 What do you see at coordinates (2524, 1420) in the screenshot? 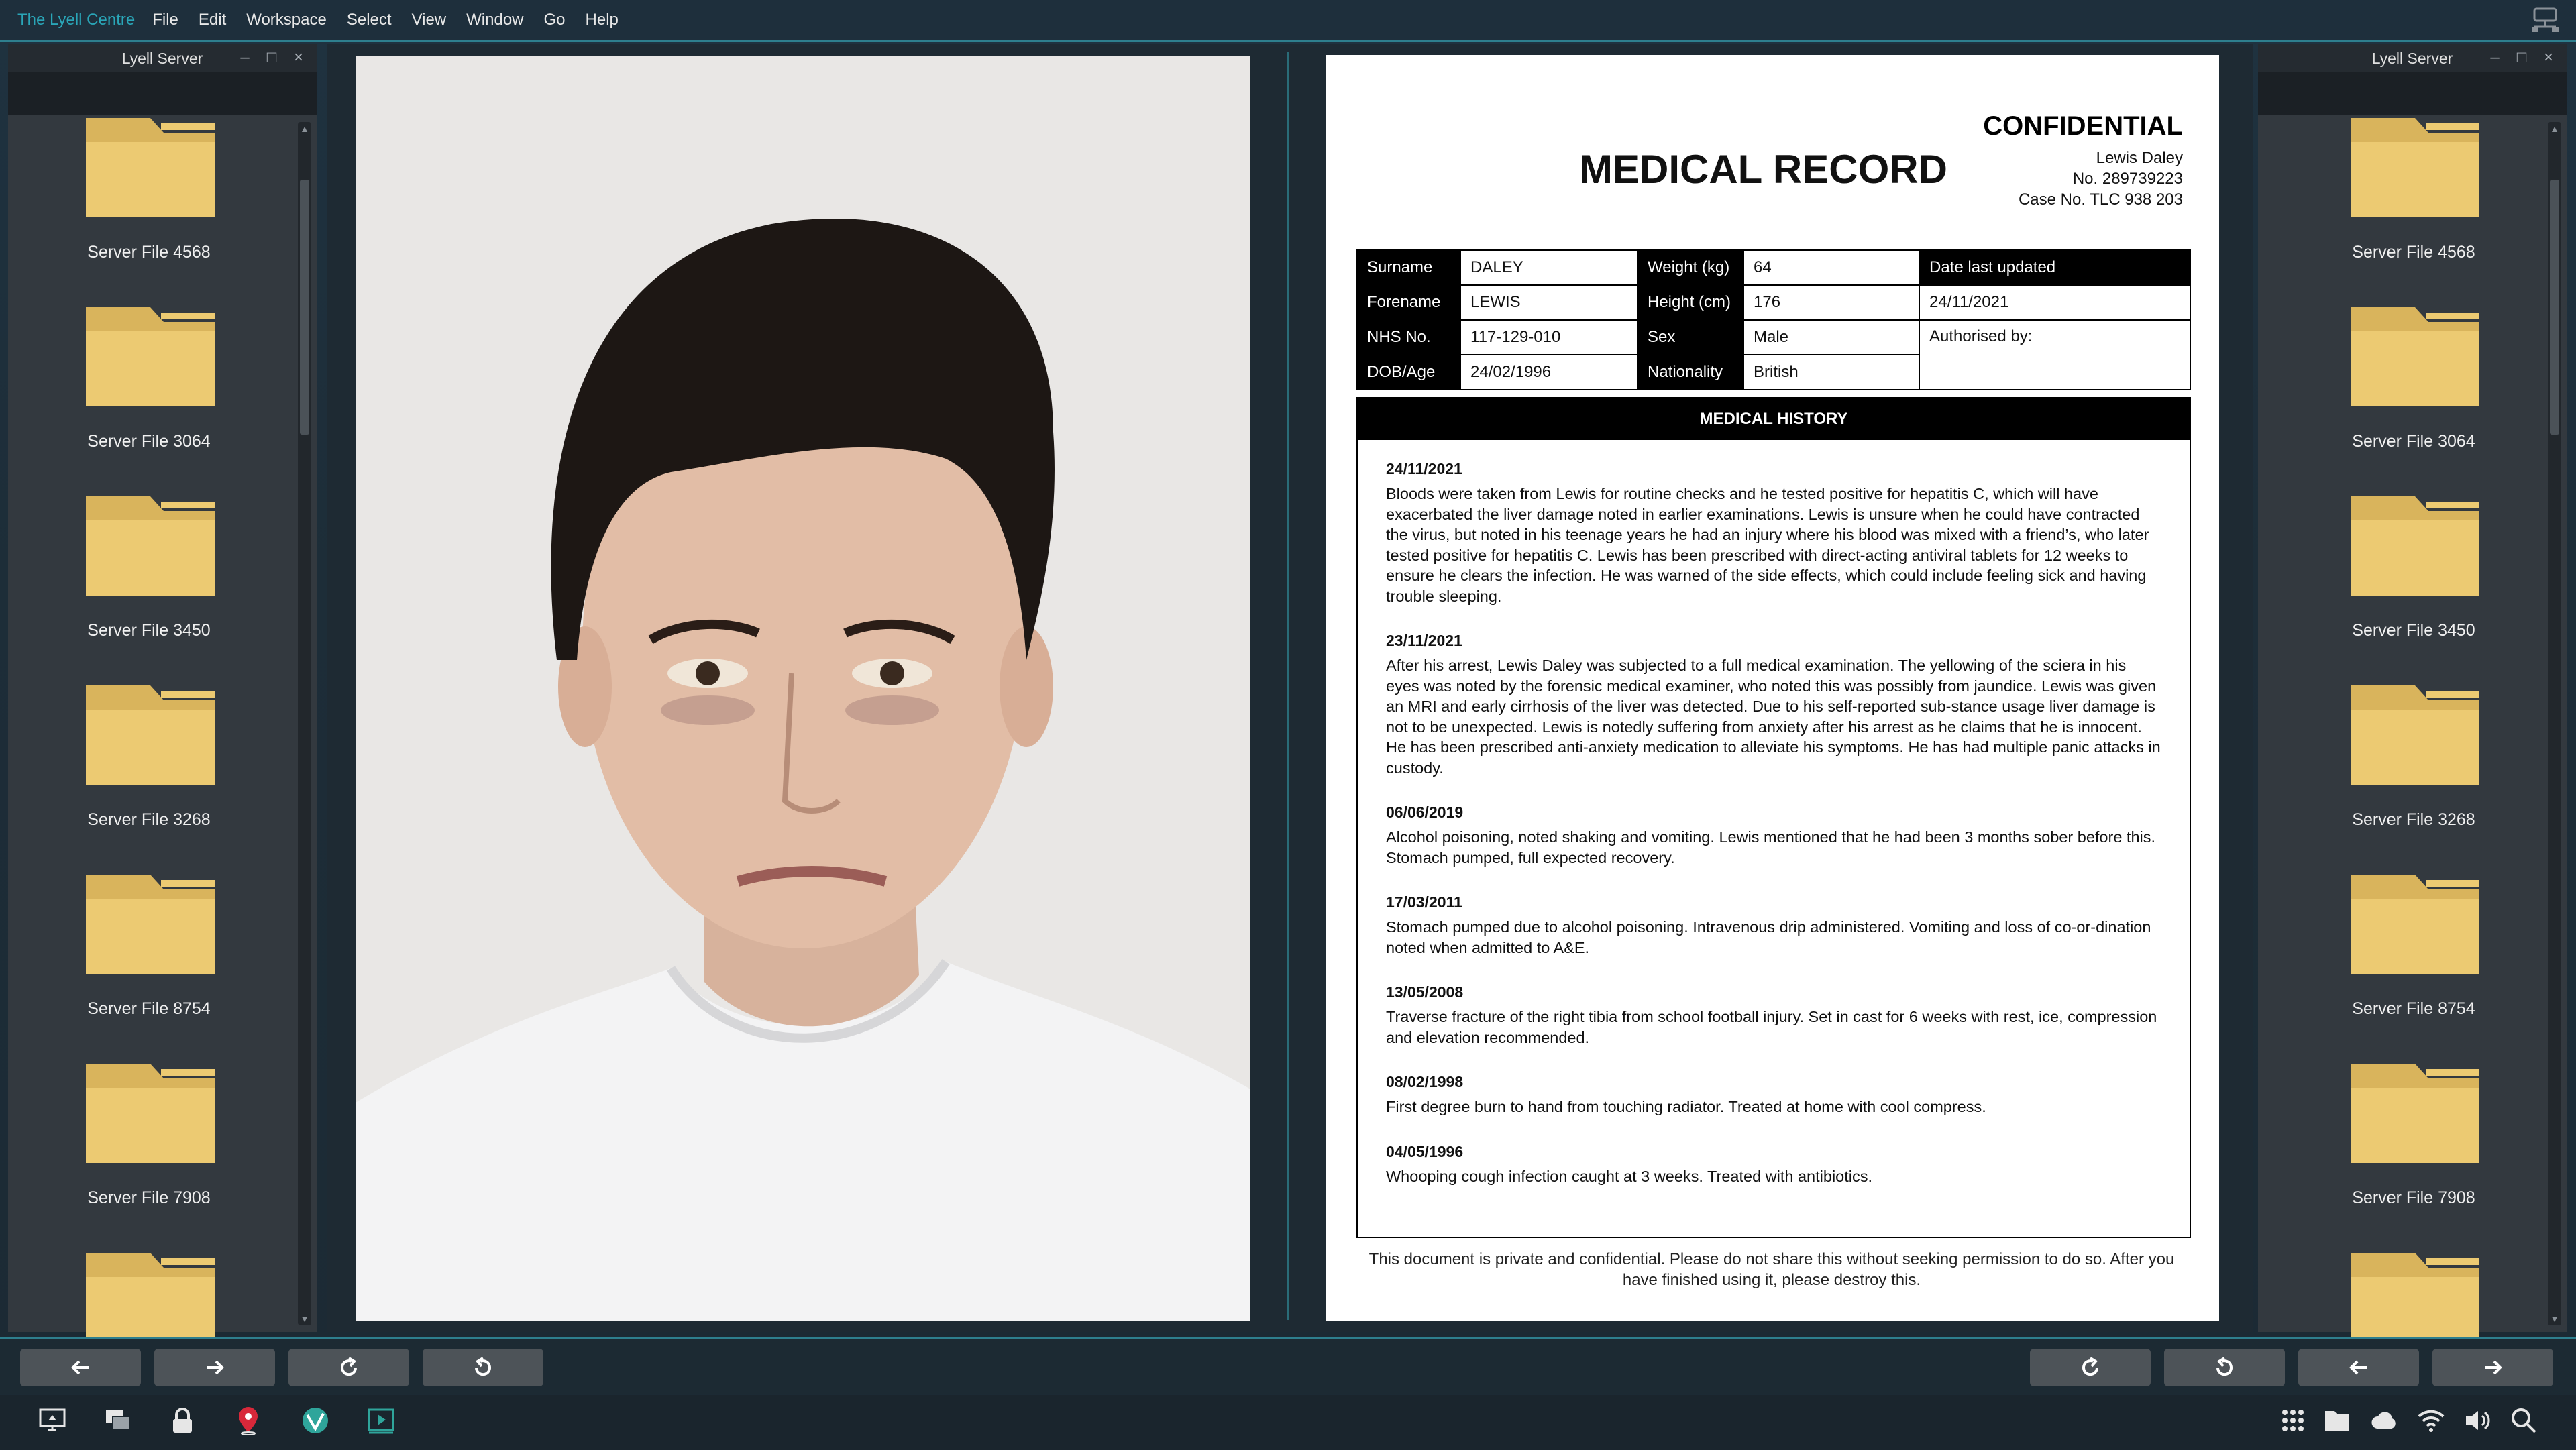
I see `search-icon` at bounding box center [2524, 1420].